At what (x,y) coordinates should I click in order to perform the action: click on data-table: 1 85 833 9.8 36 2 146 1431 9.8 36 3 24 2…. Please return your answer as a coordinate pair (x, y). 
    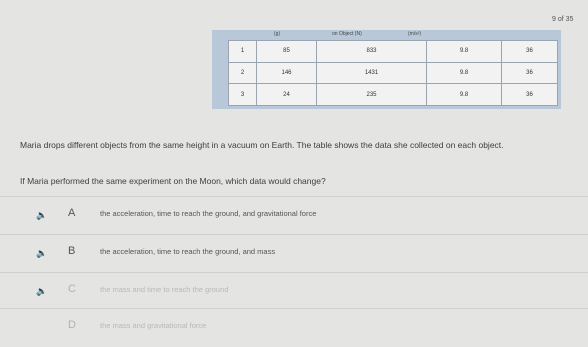
    Looking at the image, I should click on (393, 73).